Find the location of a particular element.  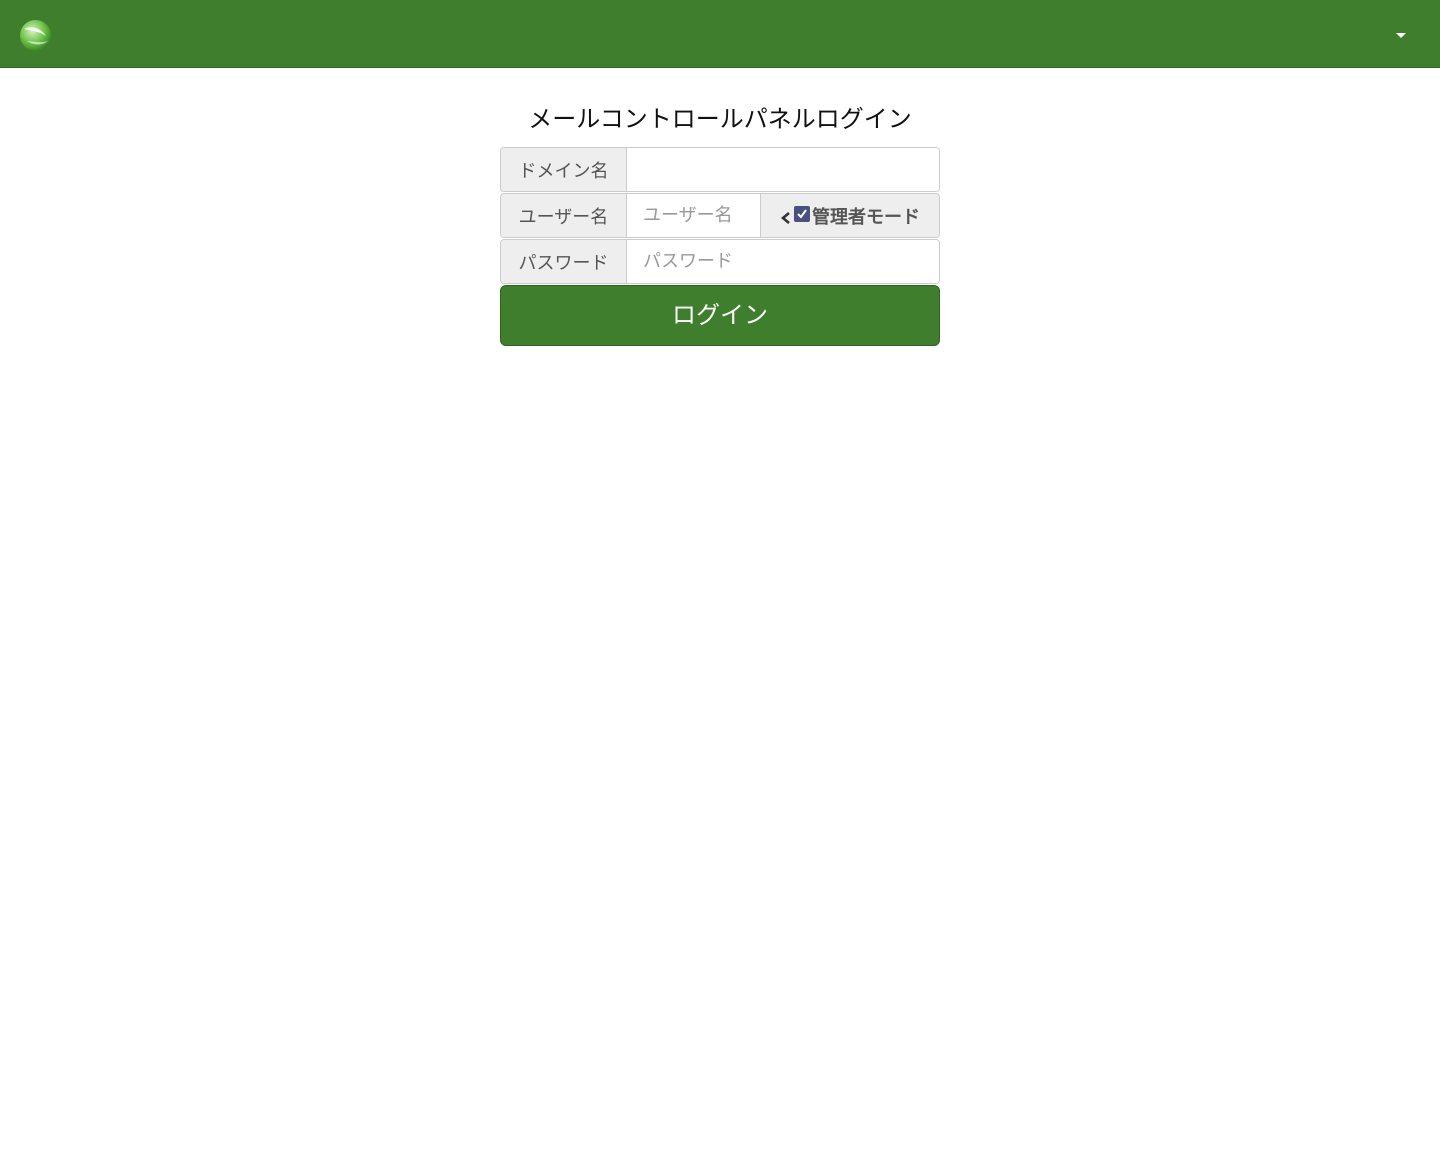

page-title: メールコントロールパネルログイン is located at coordinates (720, 119).